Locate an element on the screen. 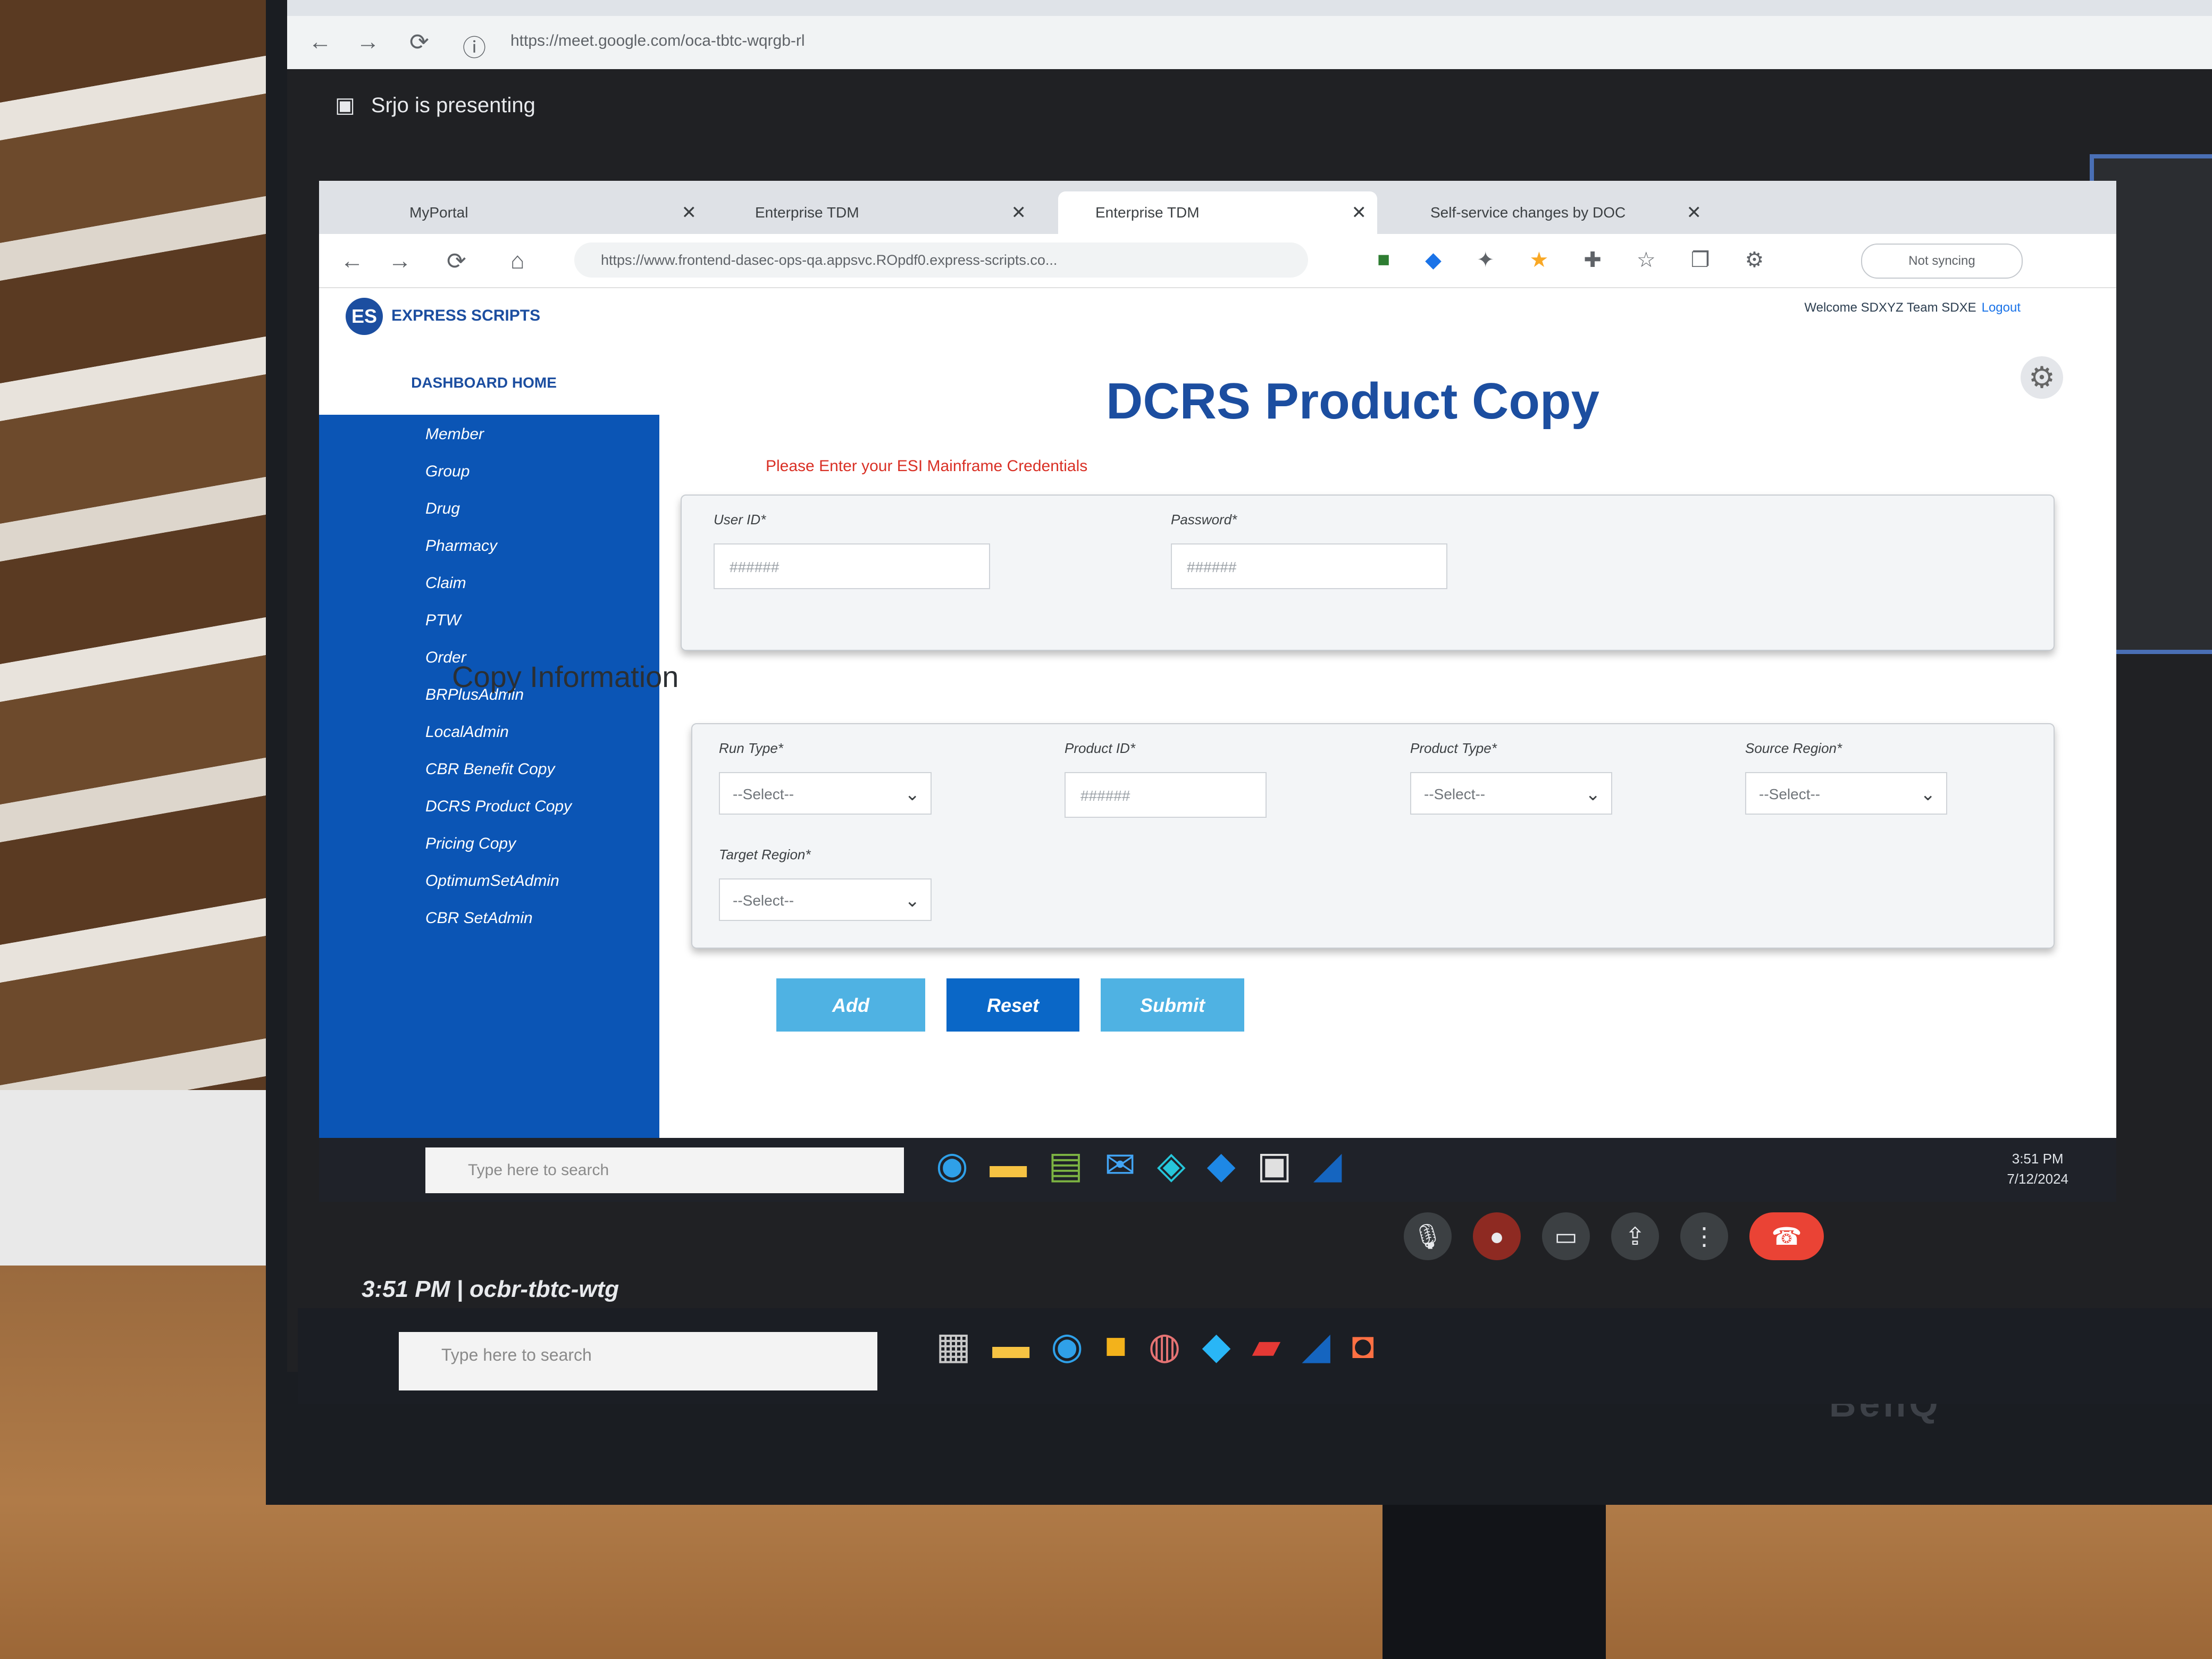 Image resolution: width=2212 pixels, height=1659 pixels. product-type-select: --Select-- ⌄ is located at coordinates (1511, 793).